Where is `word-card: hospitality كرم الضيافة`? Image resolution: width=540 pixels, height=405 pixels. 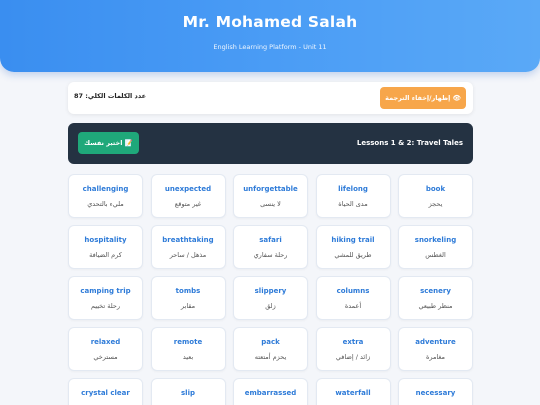 word-card: hospitality كرم الضيافة is located at coordinates (105, 247).